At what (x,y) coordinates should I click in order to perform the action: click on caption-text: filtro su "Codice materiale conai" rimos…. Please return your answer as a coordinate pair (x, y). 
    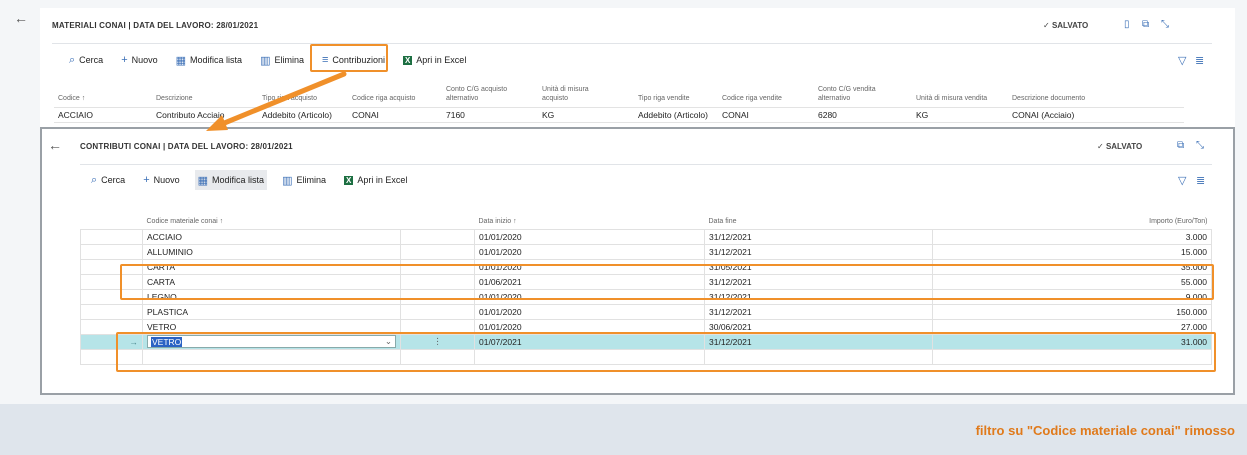
    Looking at the image, I should click on (1105, 430).